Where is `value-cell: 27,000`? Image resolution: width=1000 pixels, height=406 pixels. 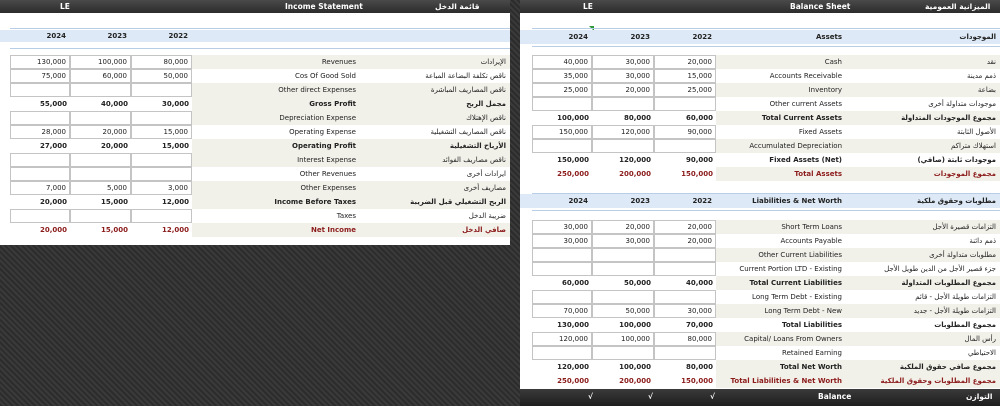 value-cell: 27,000 is located at coordinates (40, 146).